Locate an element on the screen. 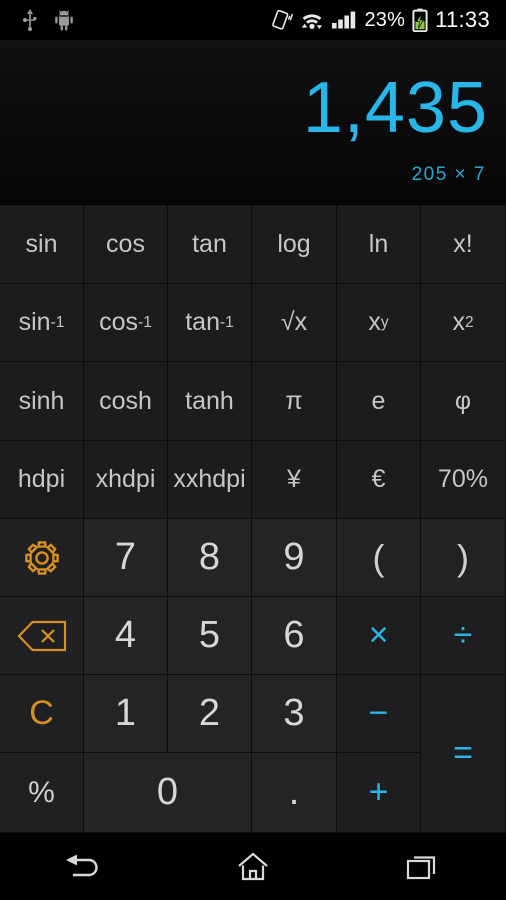 The image size is (506, 900). display-result: 1,435 is located at coordinates (395, 108).